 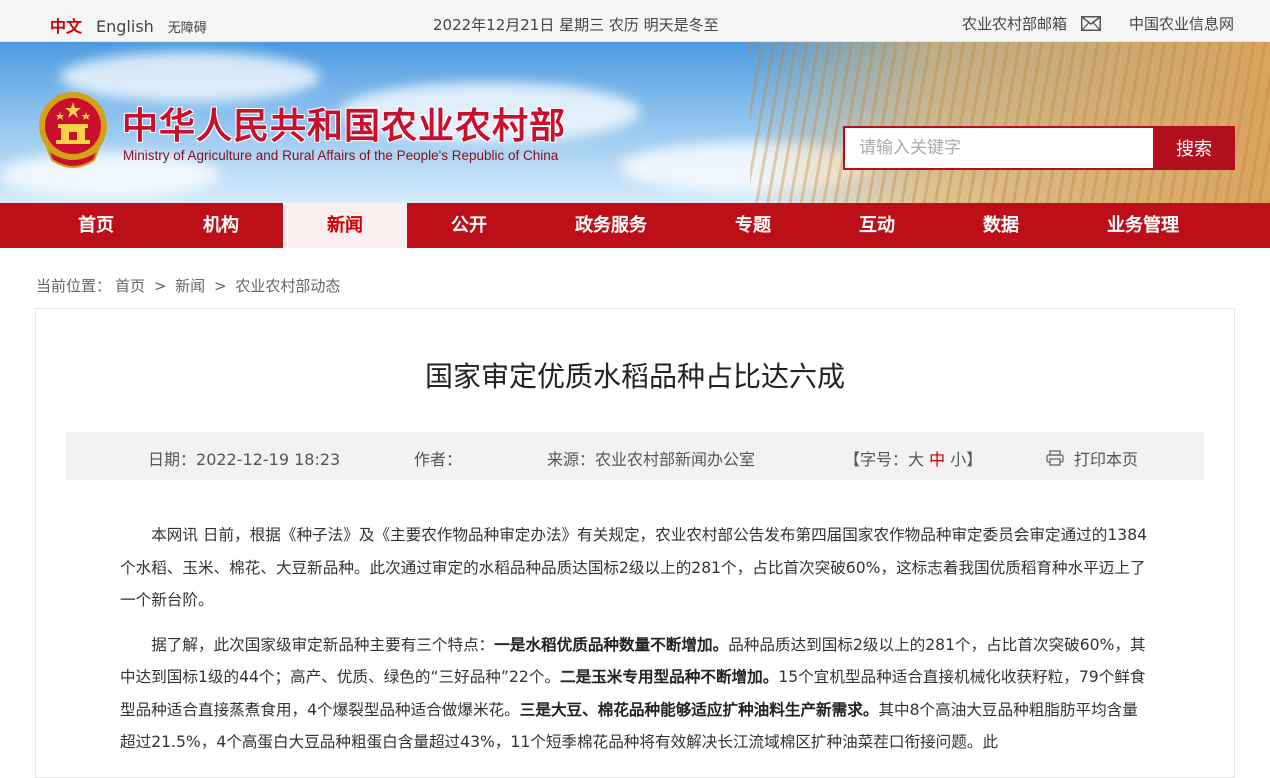 I want to click on nav-item-label: 机构, so click(x=221, y=225).